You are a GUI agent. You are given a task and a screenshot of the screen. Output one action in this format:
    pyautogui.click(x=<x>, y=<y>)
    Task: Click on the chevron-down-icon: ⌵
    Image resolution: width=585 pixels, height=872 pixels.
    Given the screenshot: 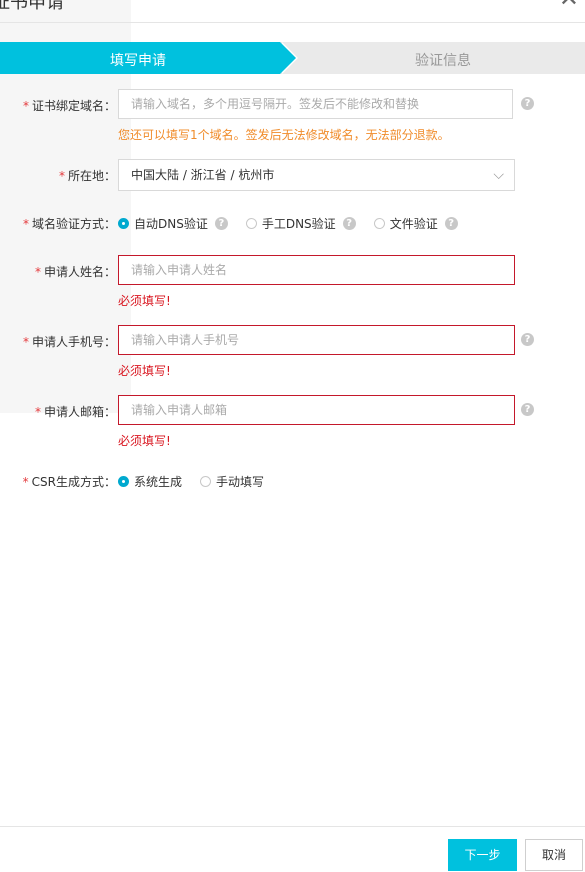 What is the action you would take?
    pyautogui.click(x=498, y=175)
    